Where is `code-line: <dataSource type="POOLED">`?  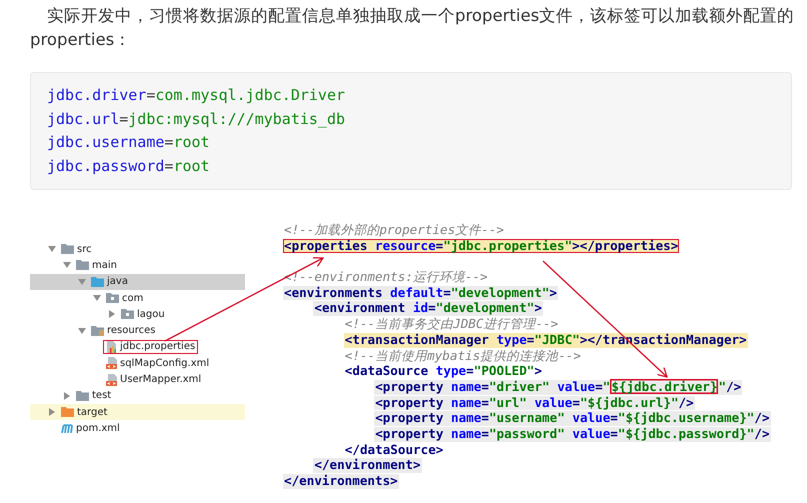 code-line: <dataSource type="POOLED"> is located at coordinates (443, 371).